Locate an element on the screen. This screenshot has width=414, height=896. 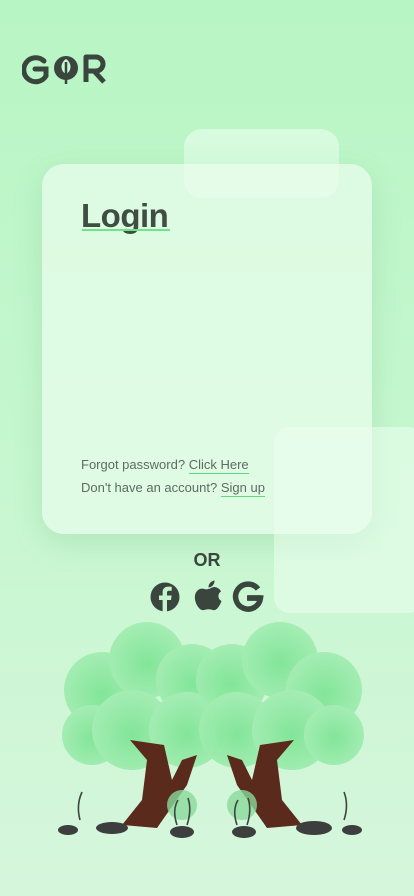
signup-text: Don't have an account? is located at coordinates (149, 487).